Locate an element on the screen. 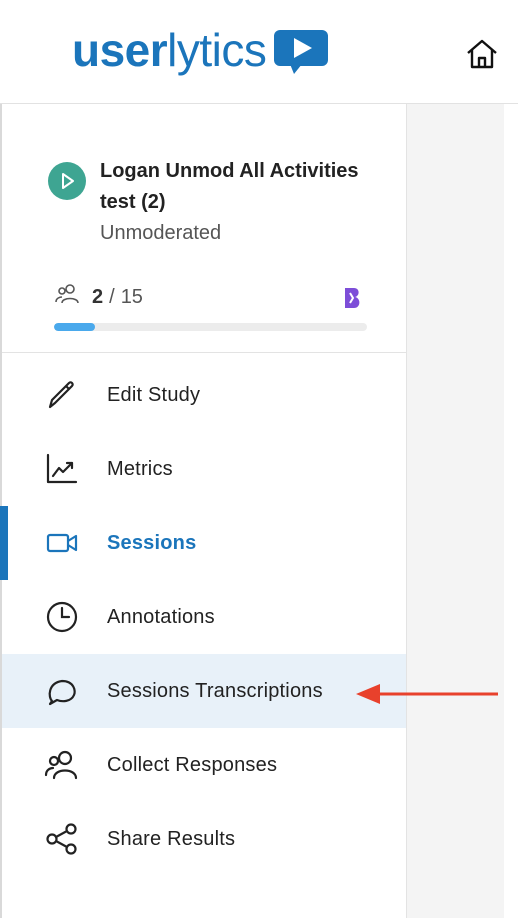  sidebar-item-collect-responses: Collect Responses is located at coordinates (204, 765).